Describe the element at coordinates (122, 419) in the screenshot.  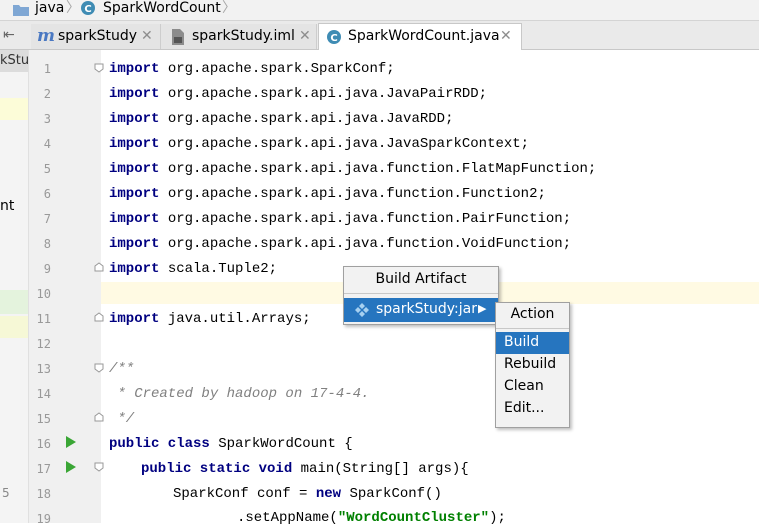
I see `code-line-15: */` at that location.